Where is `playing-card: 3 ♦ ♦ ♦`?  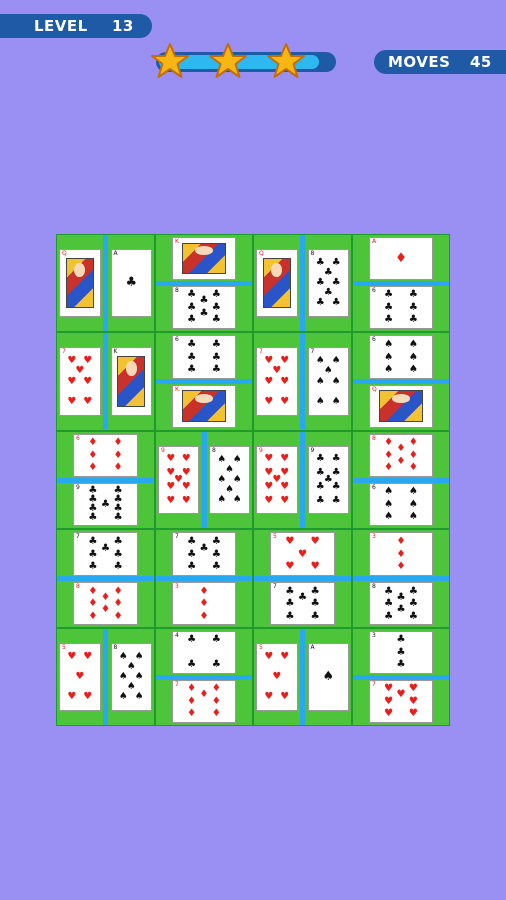 playing-card: 3 ♦ ♦ ♦ is located at coordinates (401, 554).